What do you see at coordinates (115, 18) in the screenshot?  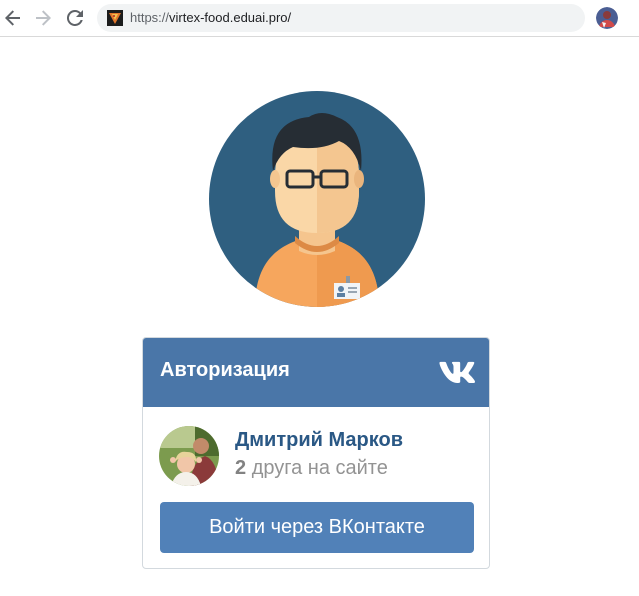 I see `site-favicon-icon` at bounding box center [115, 18].